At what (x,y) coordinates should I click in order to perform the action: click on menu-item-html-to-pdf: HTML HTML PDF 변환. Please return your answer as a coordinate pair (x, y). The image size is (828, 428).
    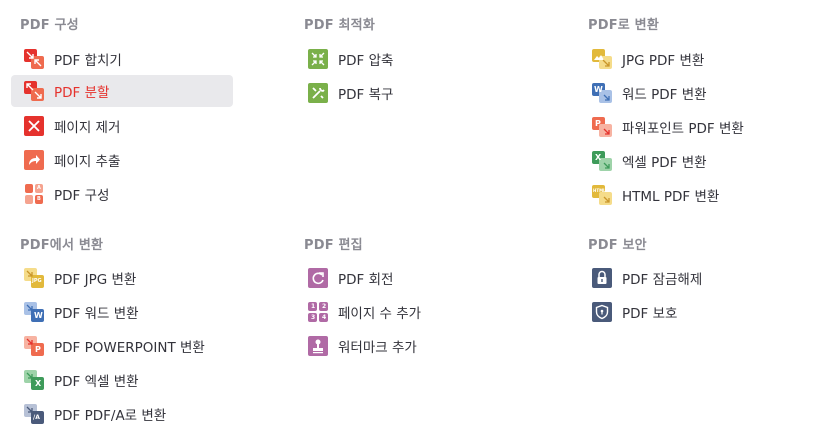
    Looking at the image, I should click on (690, 195).